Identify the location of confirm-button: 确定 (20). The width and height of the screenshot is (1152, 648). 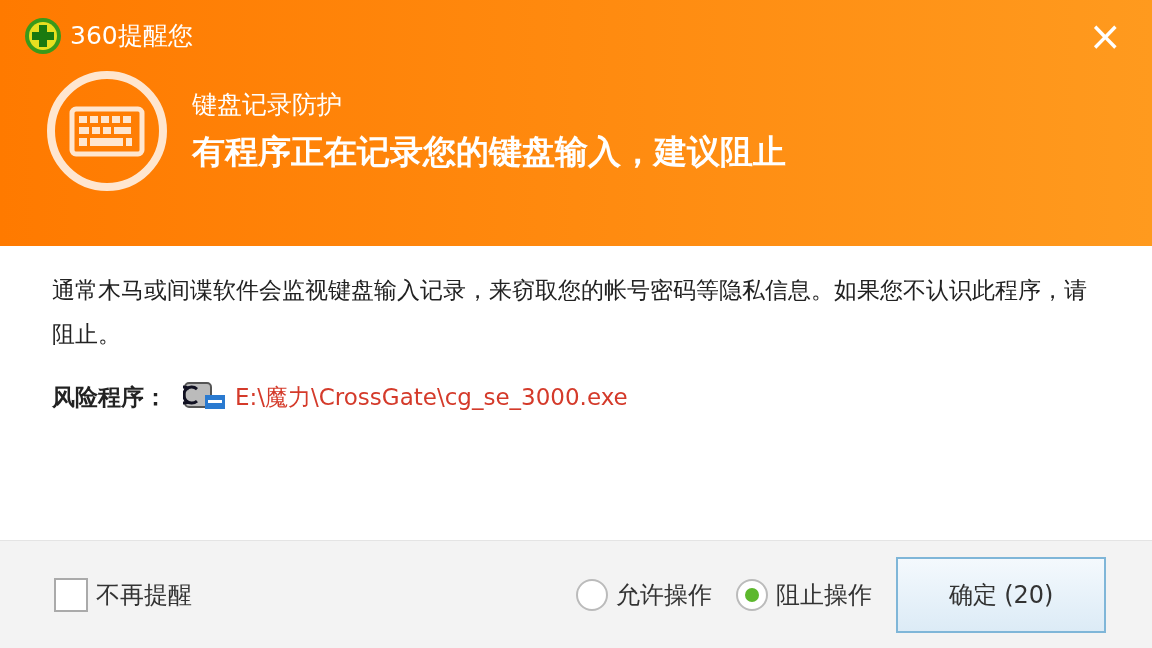
(1001, 594).